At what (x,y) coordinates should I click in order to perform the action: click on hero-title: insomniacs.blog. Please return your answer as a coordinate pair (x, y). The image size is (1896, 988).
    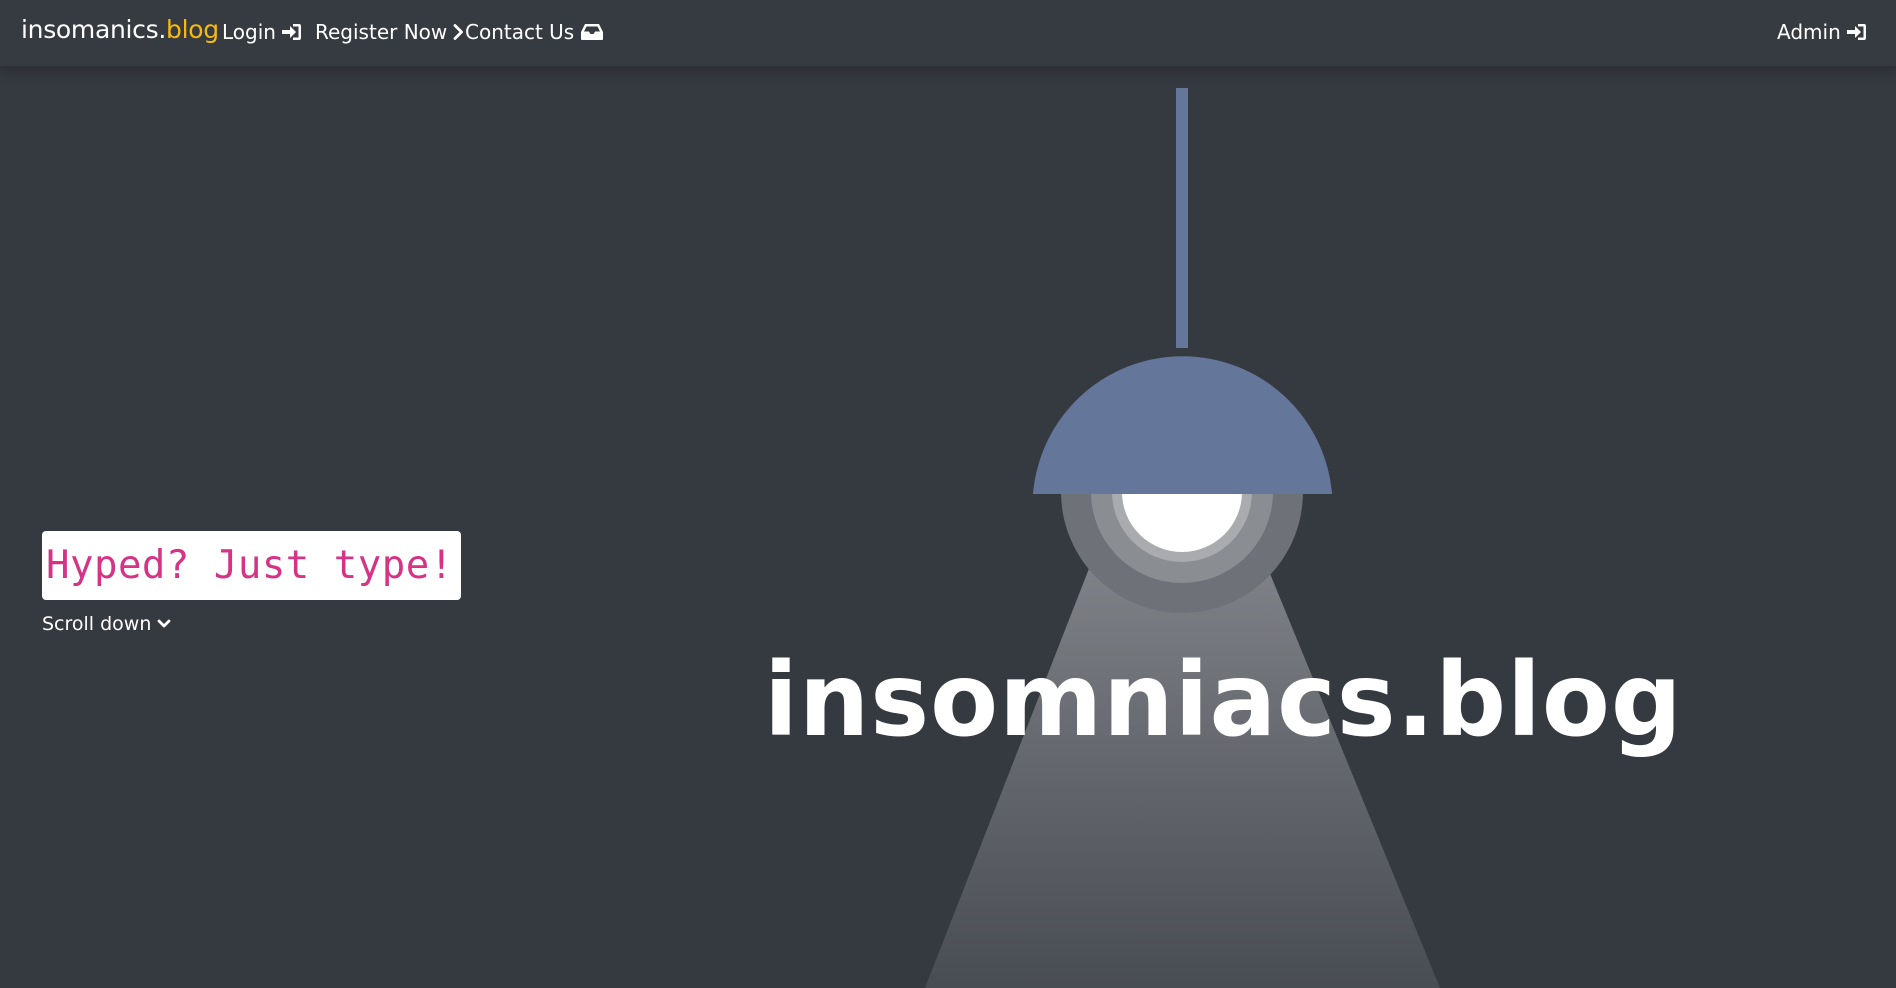
    Looking at the image, I should click on (1223, 700).